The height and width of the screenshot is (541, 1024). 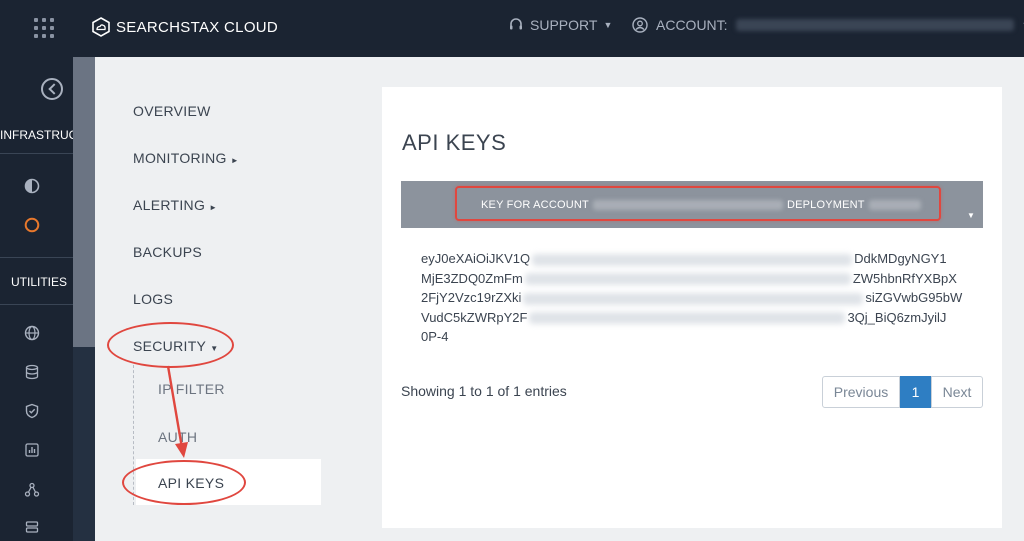 What do you see at coordinates (971, 215) in the screenshot?
I see `sort-icon: ▼` at bounding box center [971, 215].